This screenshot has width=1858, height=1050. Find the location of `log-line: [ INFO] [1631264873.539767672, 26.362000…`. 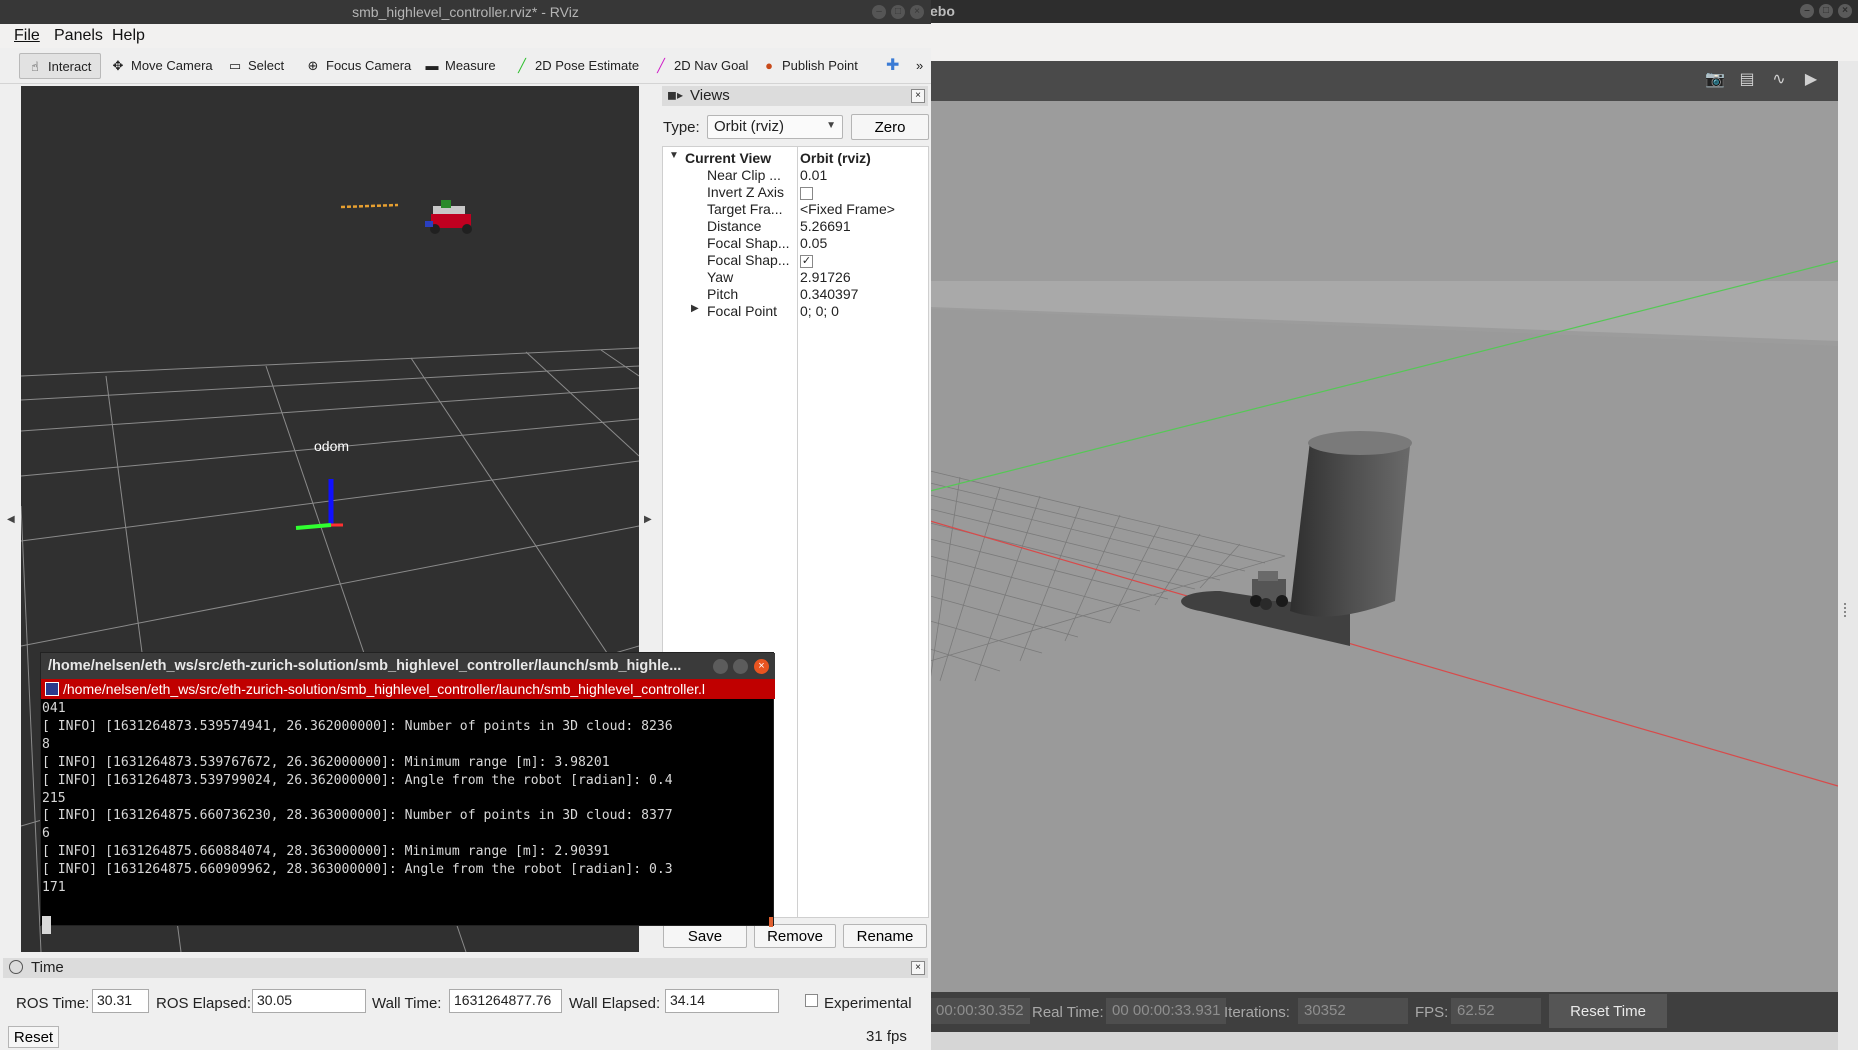

log-line: [ INFO] [1631264873.539767672, 26.362000… is located at coordinates (326, 762).